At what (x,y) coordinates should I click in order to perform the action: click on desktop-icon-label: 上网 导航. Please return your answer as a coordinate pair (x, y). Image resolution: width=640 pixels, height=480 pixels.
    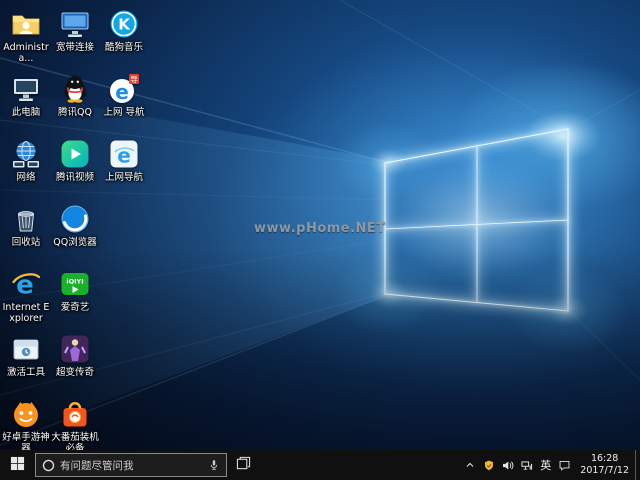
    Looking at the image, I should click on (124, 112).